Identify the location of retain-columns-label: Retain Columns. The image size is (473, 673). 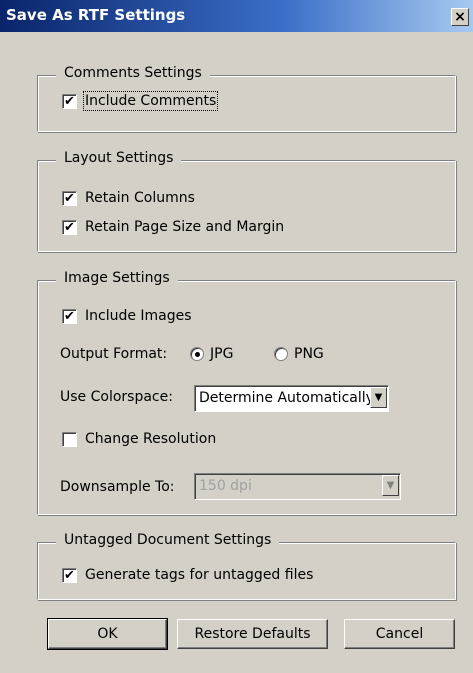
(140, 198).